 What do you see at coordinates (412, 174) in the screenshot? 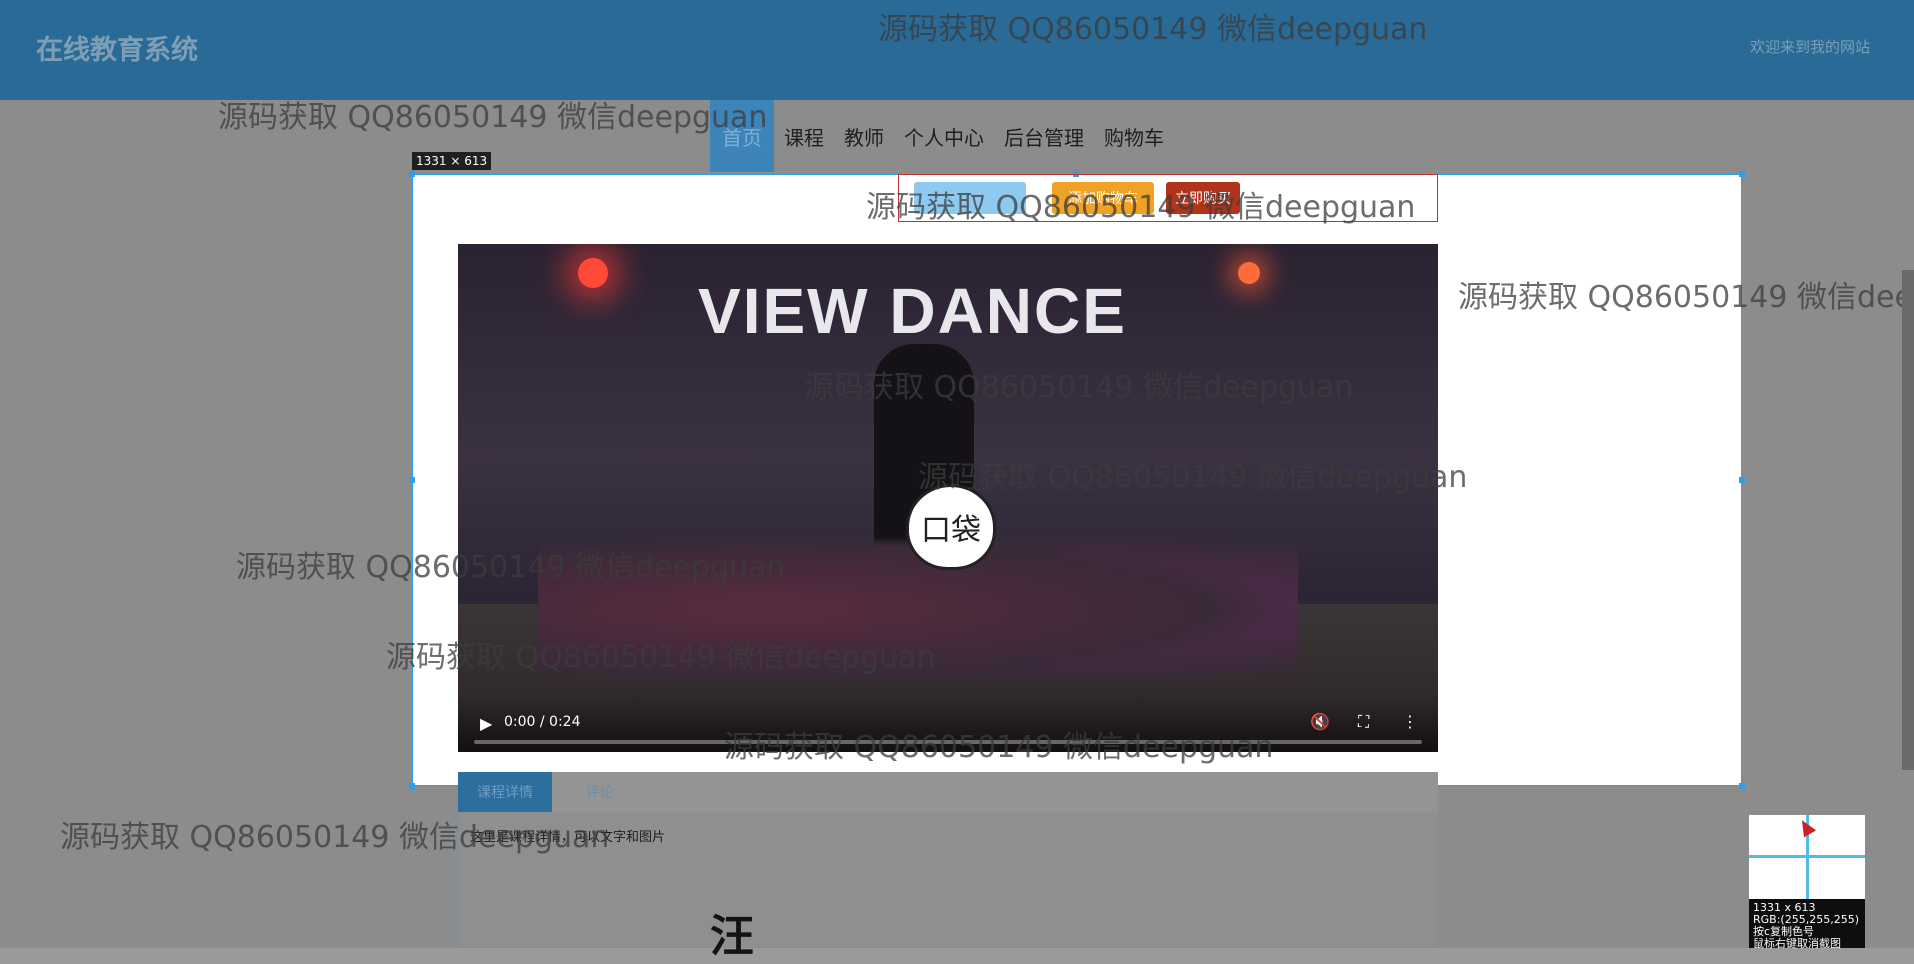
I see `selection-handle-tl` at bounding box center [412, 174].